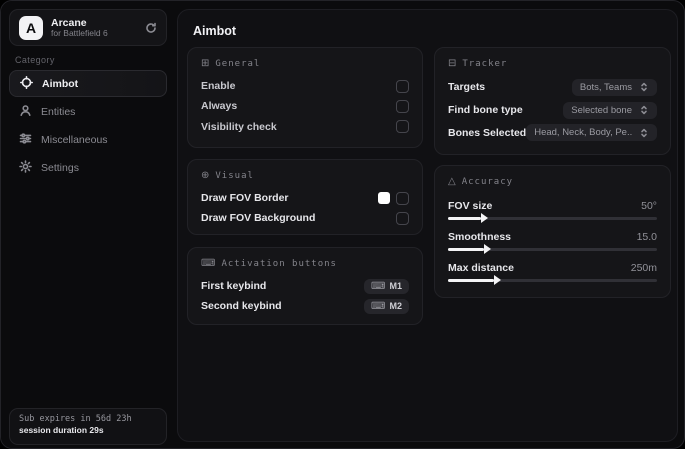 Image resolution: width=685 pixels, height=449 pixels. I want to click on targets-value: Bots, Teams, so click(605, 87).